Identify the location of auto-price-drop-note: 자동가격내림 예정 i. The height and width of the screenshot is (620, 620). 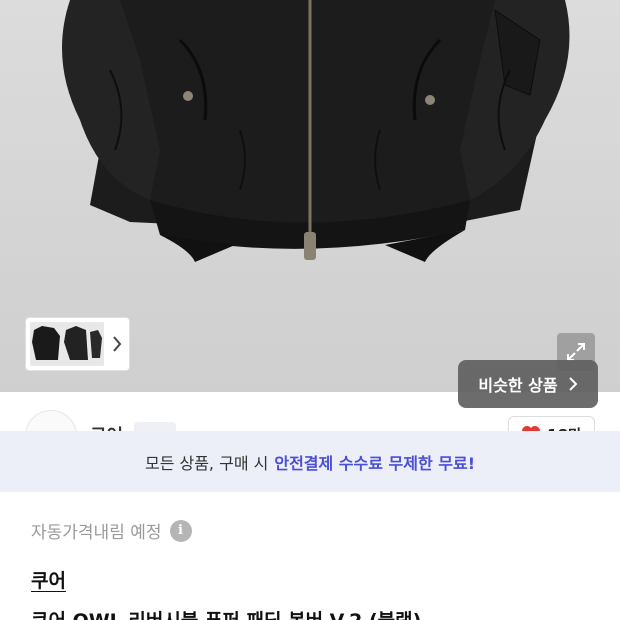
(111, 530).